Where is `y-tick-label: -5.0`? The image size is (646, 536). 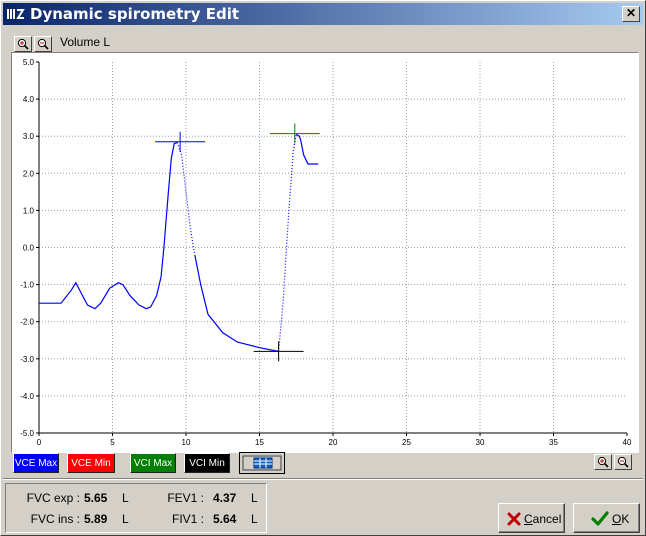 y-tick-label: -5.0 is located at coordinates (27, 433).